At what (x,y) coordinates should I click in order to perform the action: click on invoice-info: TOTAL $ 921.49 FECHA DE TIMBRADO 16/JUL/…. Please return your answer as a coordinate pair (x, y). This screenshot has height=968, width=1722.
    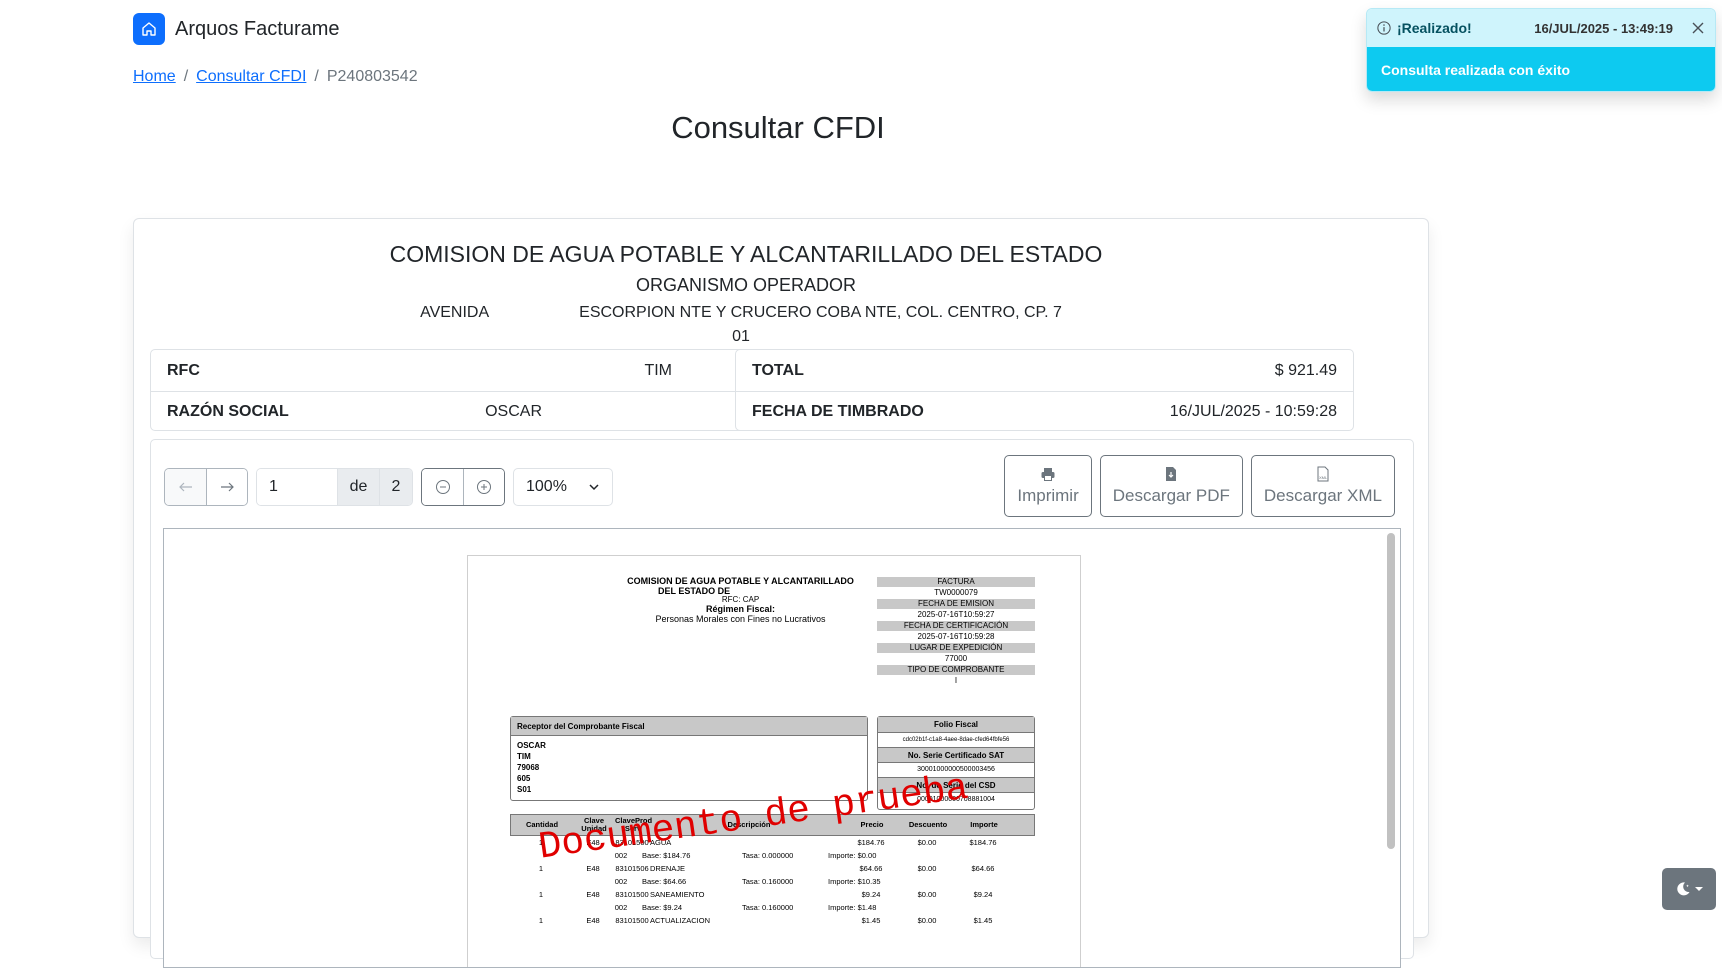
    Looking at the image, I should click on (1044, 390).